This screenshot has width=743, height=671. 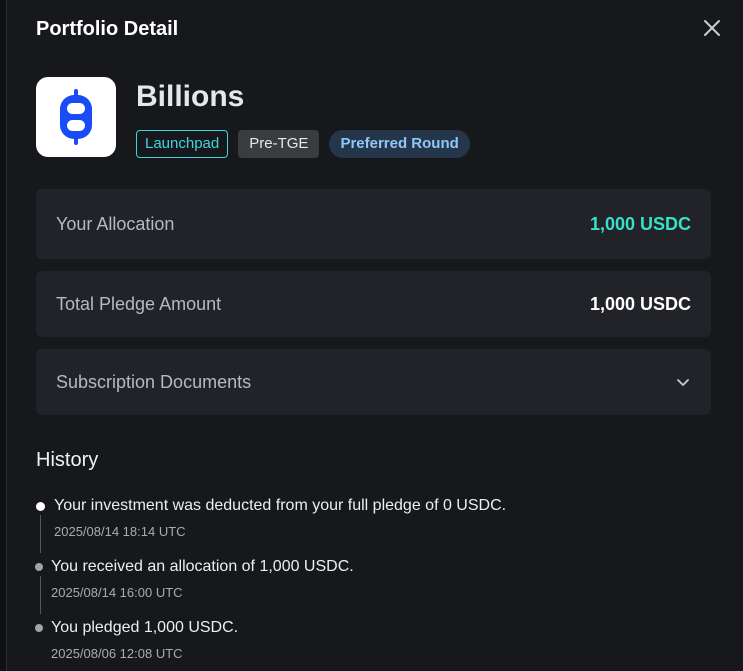 What do you see at coordinates (640, 303) in the screenshot?
I see `pledge-value: 1,000 USDC` at bounding box center [640, 303].